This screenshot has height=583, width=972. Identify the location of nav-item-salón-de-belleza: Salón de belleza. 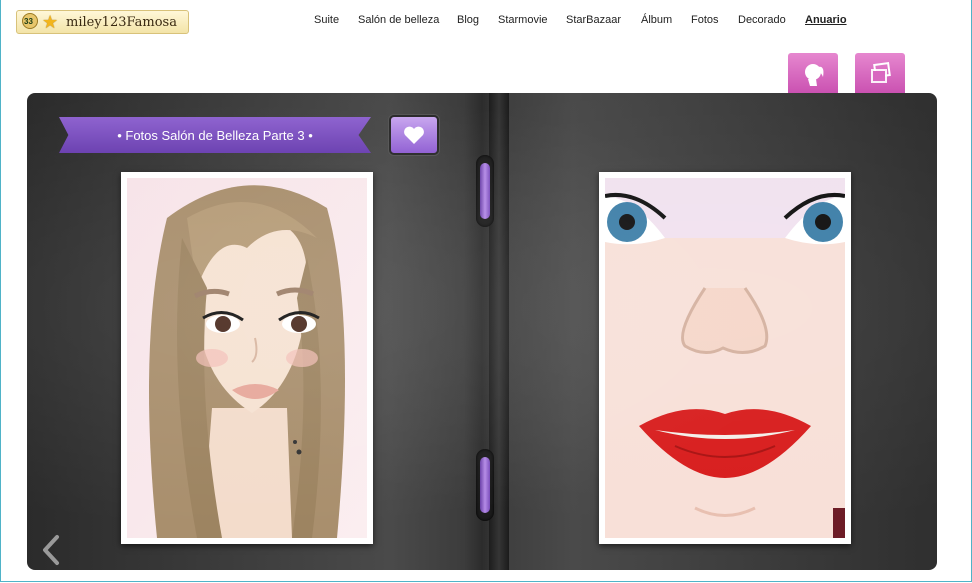
(398, 20).